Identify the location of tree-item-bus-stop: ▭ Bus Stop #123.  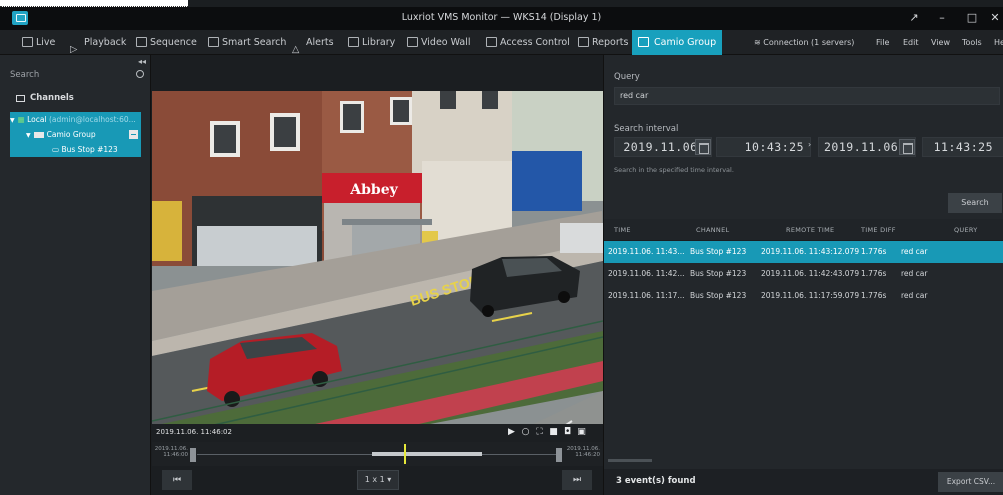
(75, 149).